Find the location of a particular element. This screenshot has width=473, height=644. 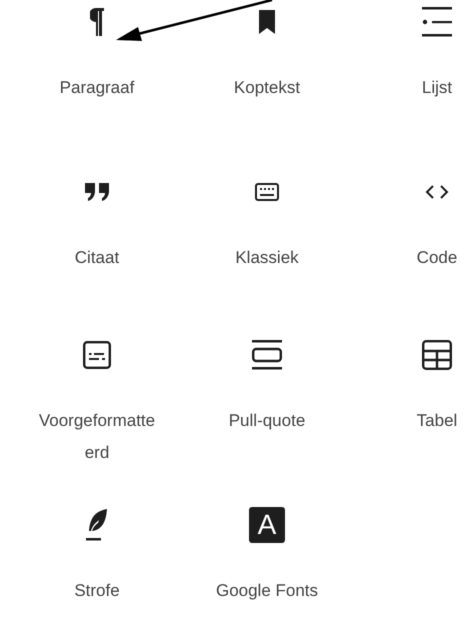

code-icon is located at coordinates (437, 192).